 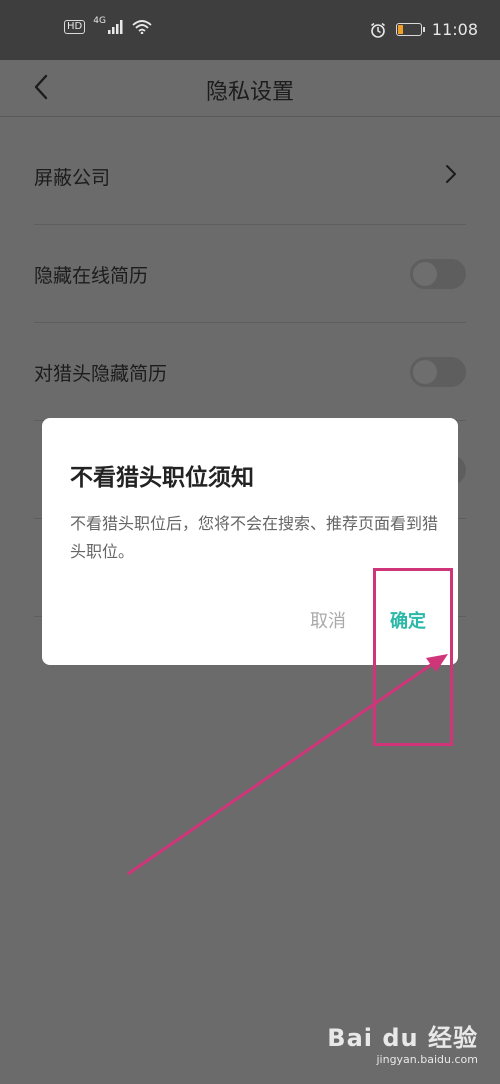 What do you see at coordinates (402, 1038) in the screenshot?
I see `watermark-logo: Bai du 经验` at bounding box center [402, 1038].